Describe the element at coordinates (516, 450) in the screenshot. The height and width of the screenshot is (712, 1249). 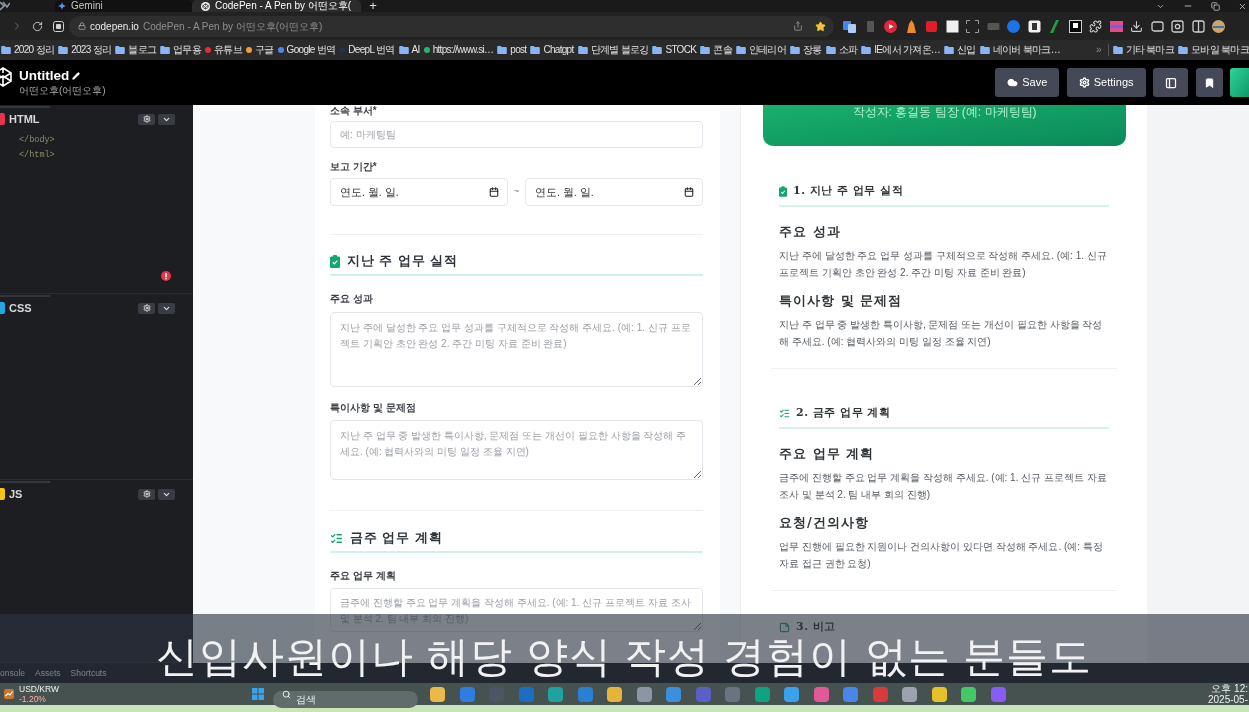
I see `textarea-field: 지난 주 업무 중 발생한 특이사항, 문제점 또는 개선이 필요한 사항을 작성해 주세요. (예: 협력사와의 미팅 일정 조율 지연)` at that location.